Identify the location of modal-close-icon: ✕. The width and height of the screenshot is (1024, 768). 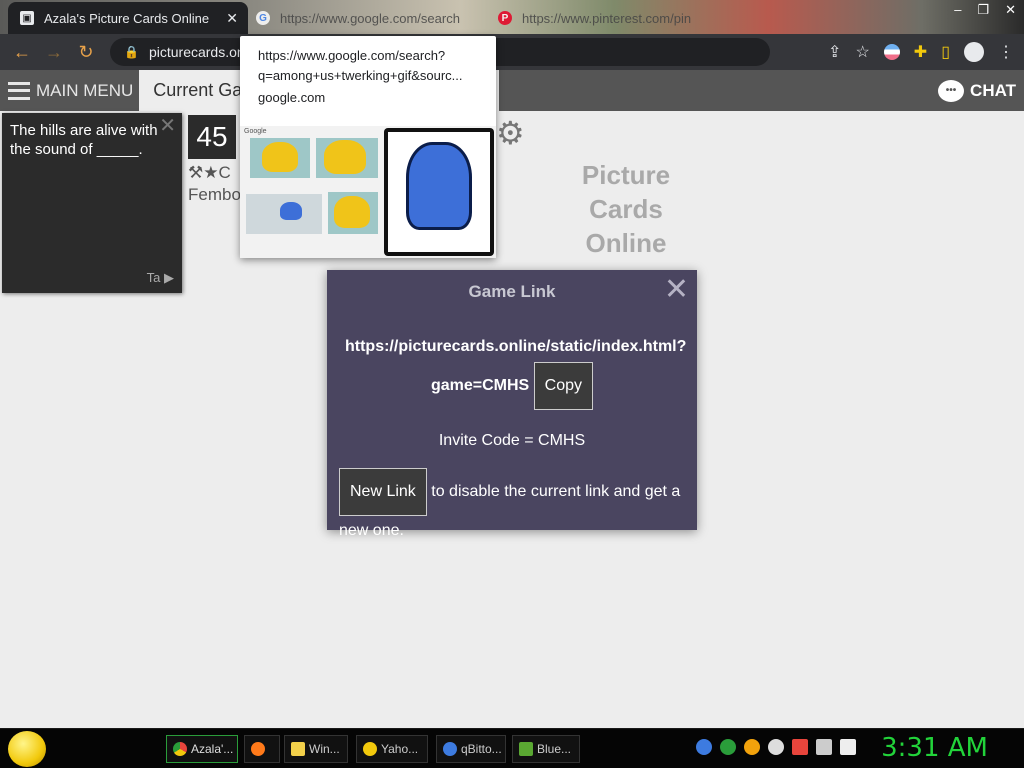
(676, 290).